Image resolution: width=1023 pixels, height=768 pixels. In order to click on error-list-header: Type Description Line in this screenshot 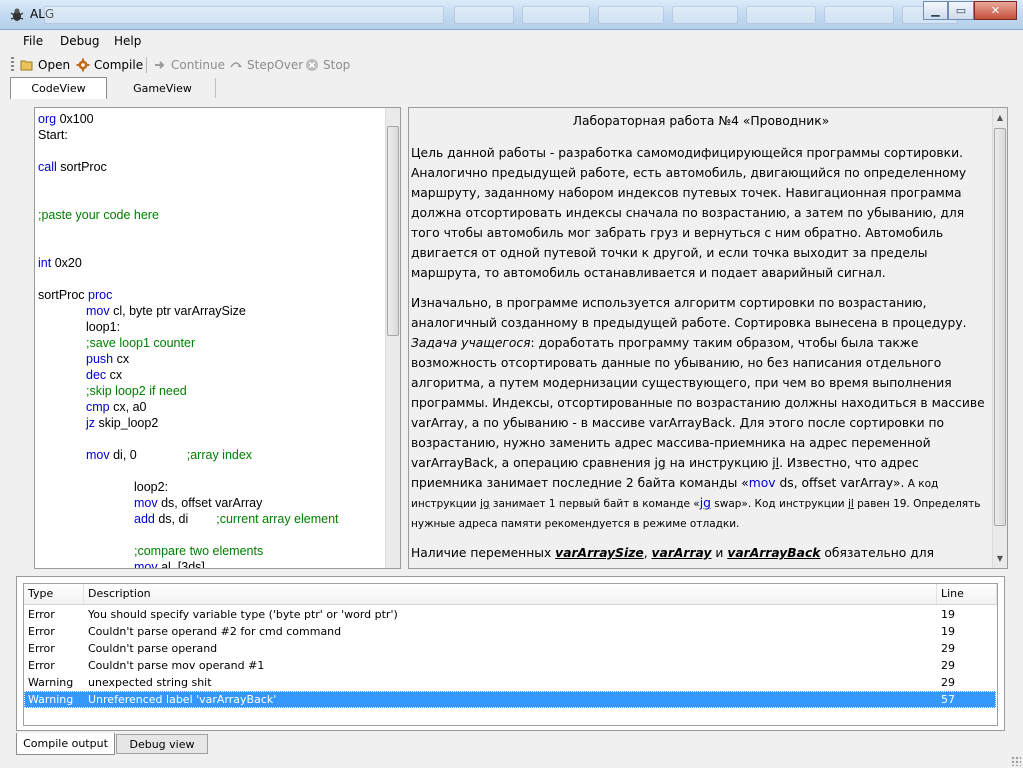, I will do `click(510, 594)`.